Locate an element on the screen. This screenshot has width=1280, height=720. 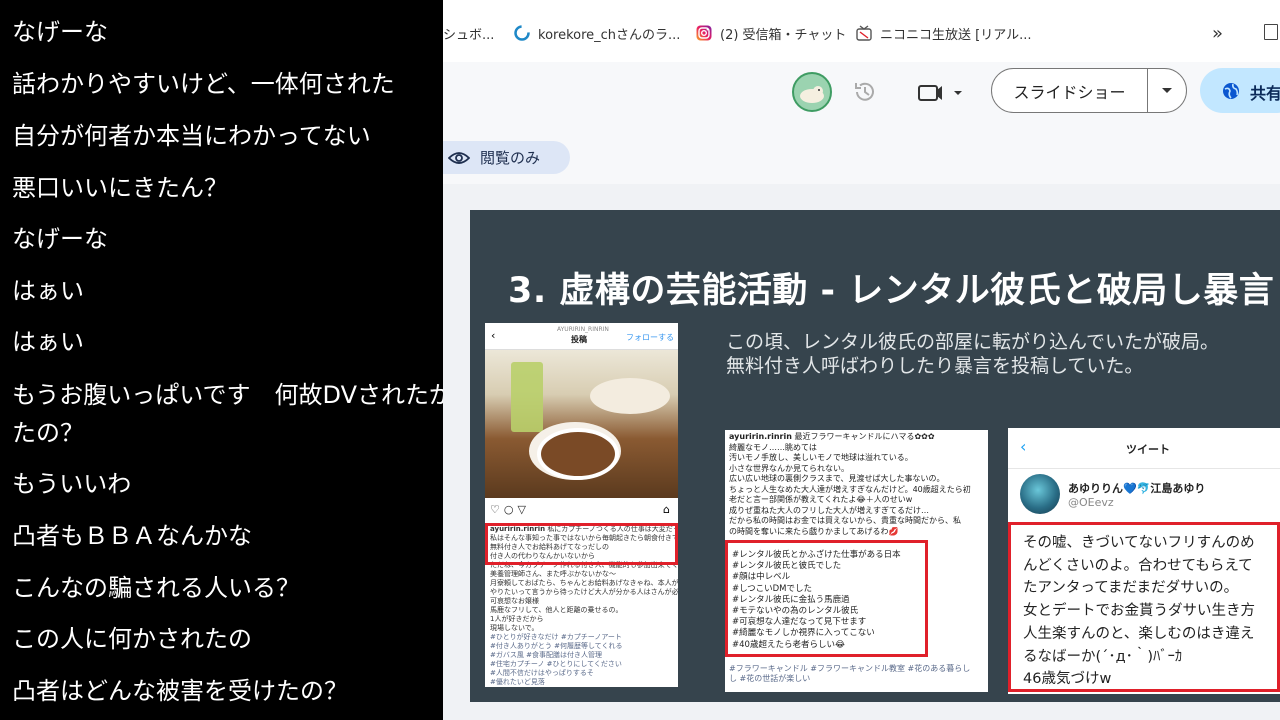
post2-footer-line: #フラワーキャンドル #フラワーキャンドル教室 #花のある暮らし is located at coordinates (850, 668).